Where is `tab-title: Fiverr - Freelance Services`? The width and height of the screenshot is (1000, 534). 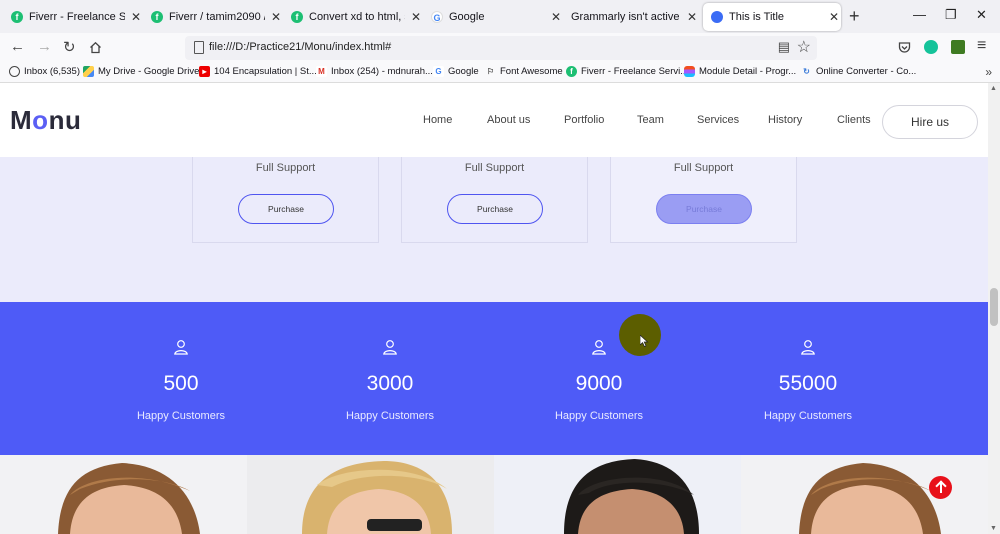 tab-title: Fiverr - Freelance Services is located at coordinates (77, 17).